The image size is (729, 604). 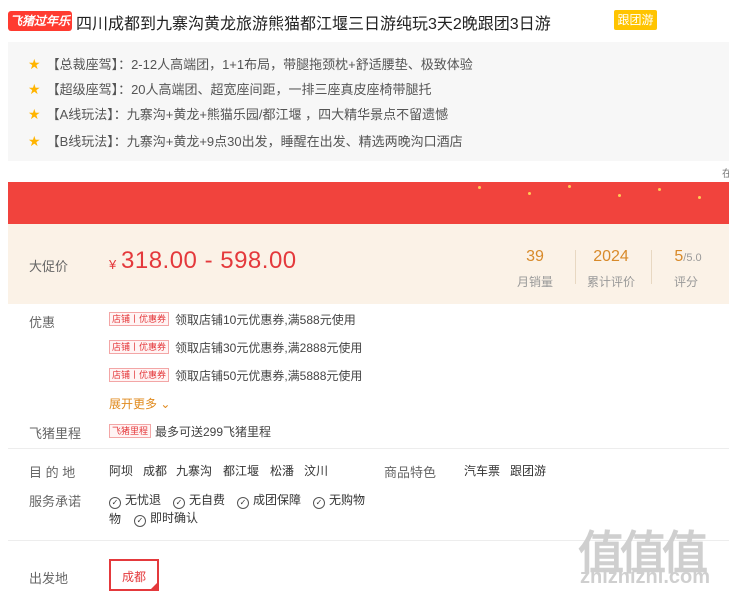 What do you see at coordinates (265, 319) in the screenshot?
I see `coupon-item: 领取店铺10元优惠券,满588元使用` at bounding box center [265, 319].